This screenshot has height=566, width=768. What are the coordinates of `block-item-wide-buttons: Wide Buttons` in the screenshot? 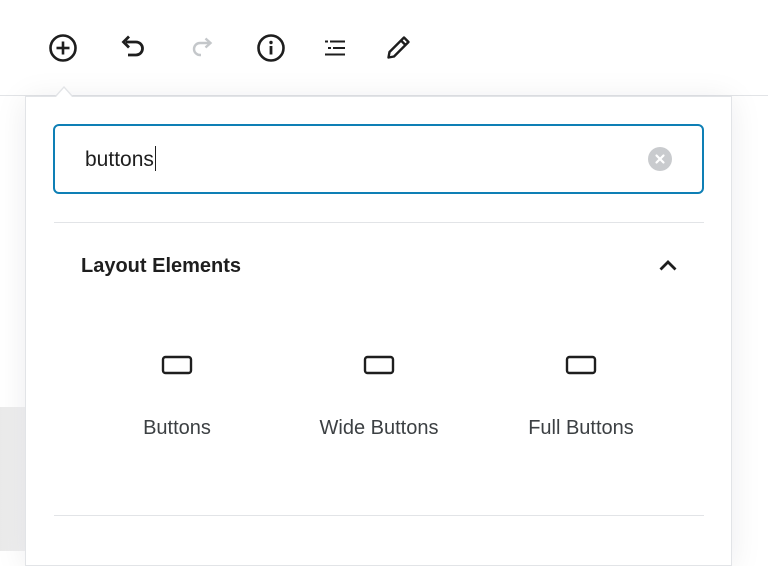 It's located at (379, 400).